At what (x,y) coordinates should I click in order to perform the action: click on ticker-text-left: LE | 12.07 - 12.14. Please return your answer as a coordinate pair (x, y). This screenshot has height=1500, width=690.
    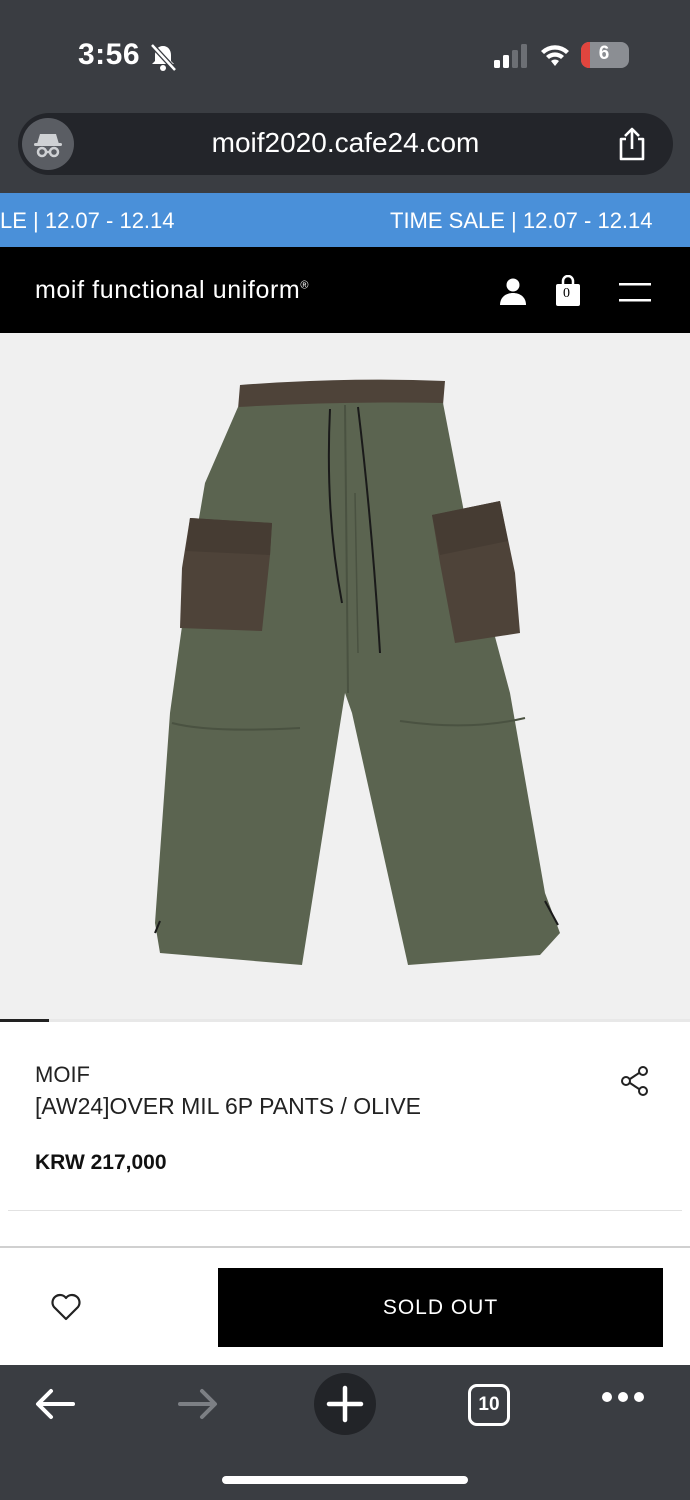
    Looking at the image, I should click on (87, 220).